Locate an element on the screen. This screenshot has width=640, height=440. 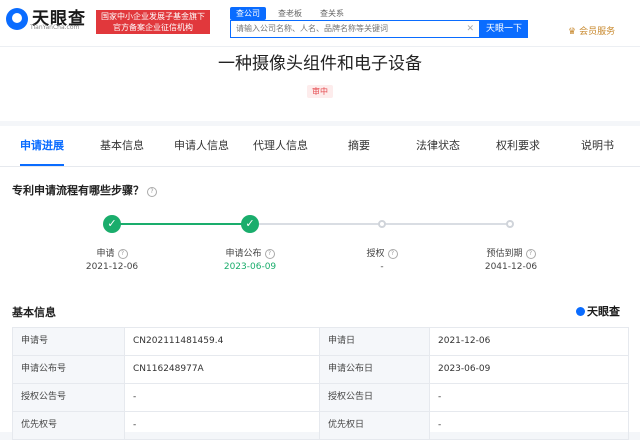
step-label: 申请? is located at coordinates (112, 252).